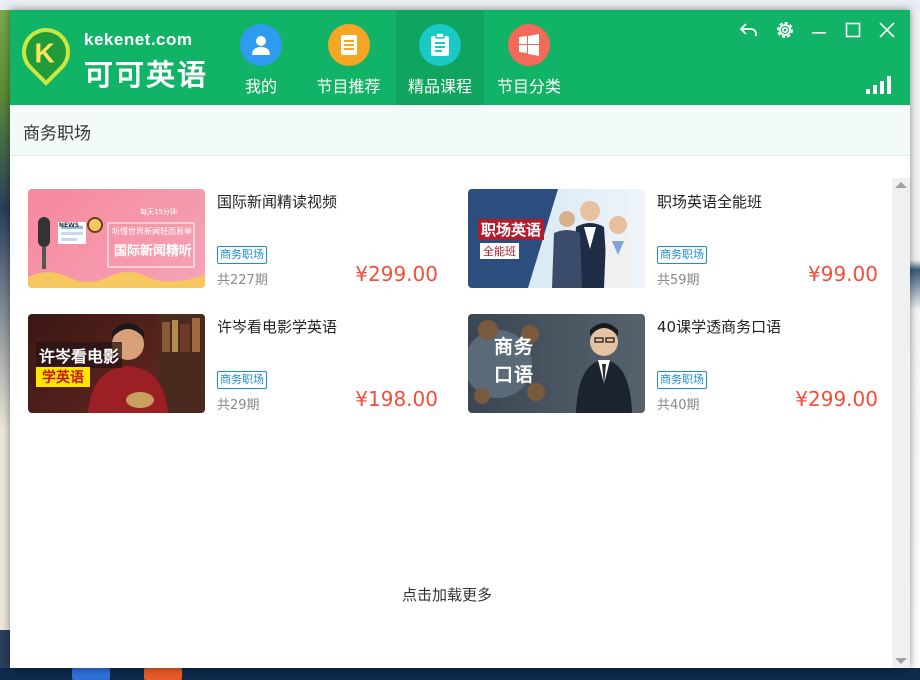 The image size is (920, 680). I want to click on thumbnail-text: NEWS, so click(69, 225).